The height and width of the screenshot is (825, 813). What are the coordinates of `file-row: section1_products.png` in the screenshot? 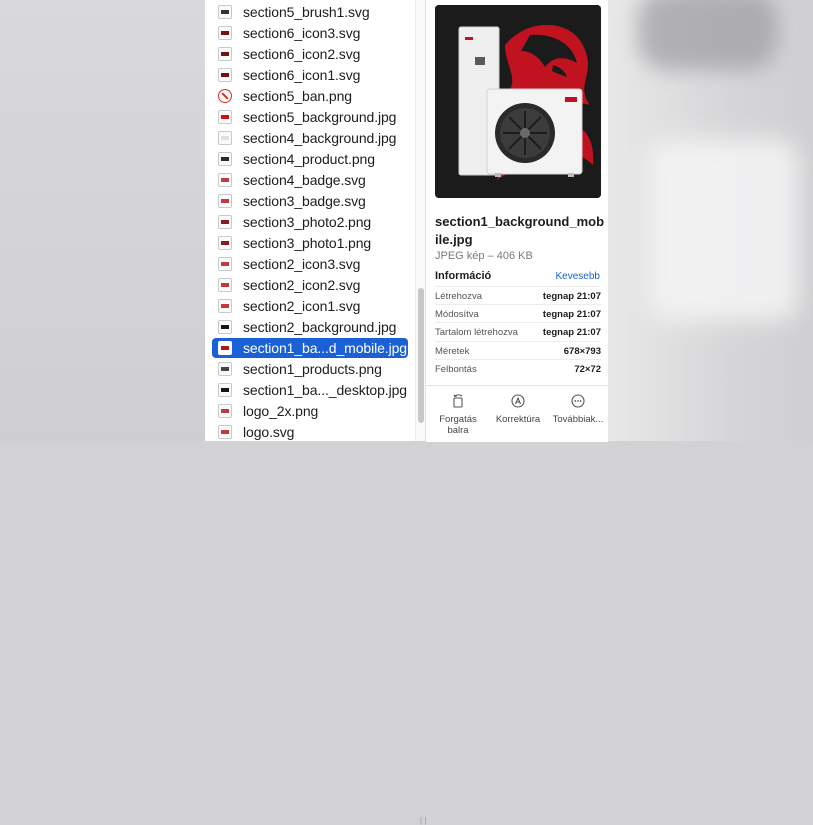 It's located at (310, 369).